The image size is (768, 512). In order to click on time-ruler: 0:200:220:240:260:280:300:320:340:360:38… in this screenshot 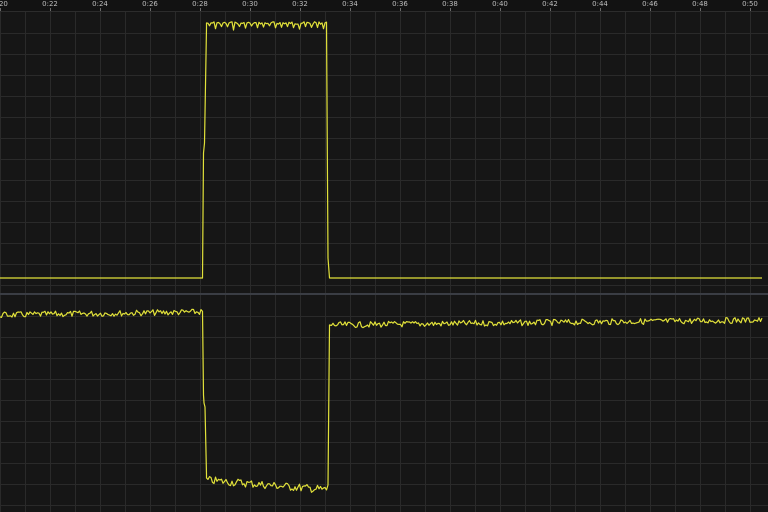, I will do `click(384, 6)`.